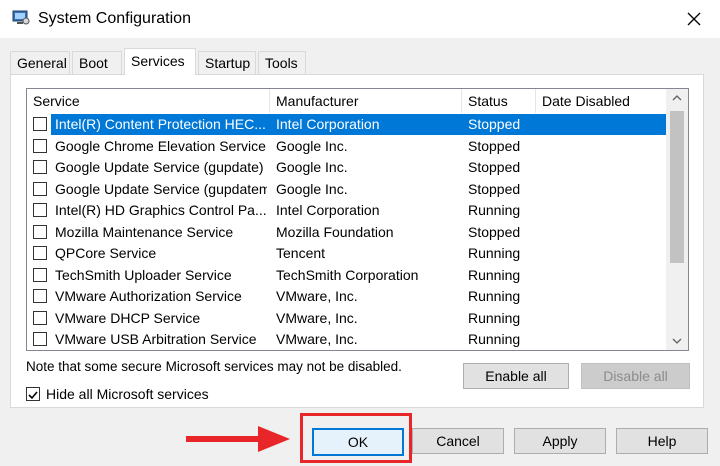 This screenshot has width=720, height=466. Describe the element at coordinates (601, 101) in the screenshot. I see `column-date-disabled: Date Disabled` at that location.